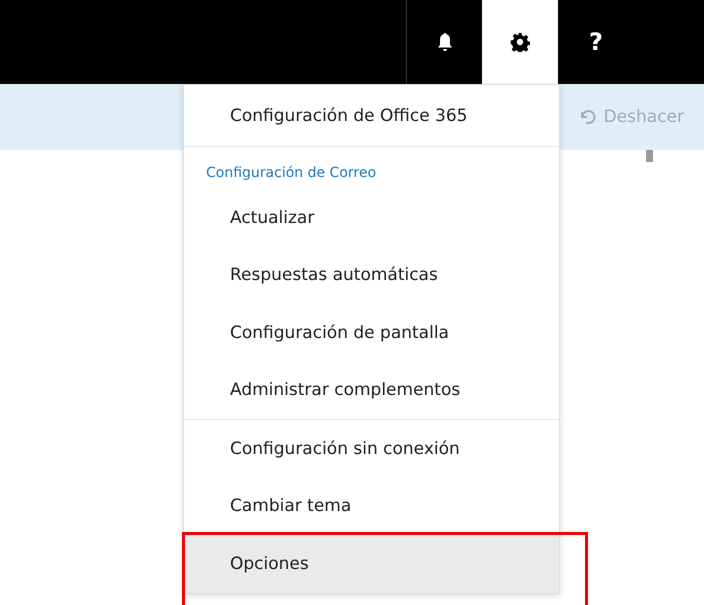 This screenshot has height=605, width=704. What do you see at coordinates (444, 42) in the screenshot?
I see `bell-icon` at bounding box center [444, 42].